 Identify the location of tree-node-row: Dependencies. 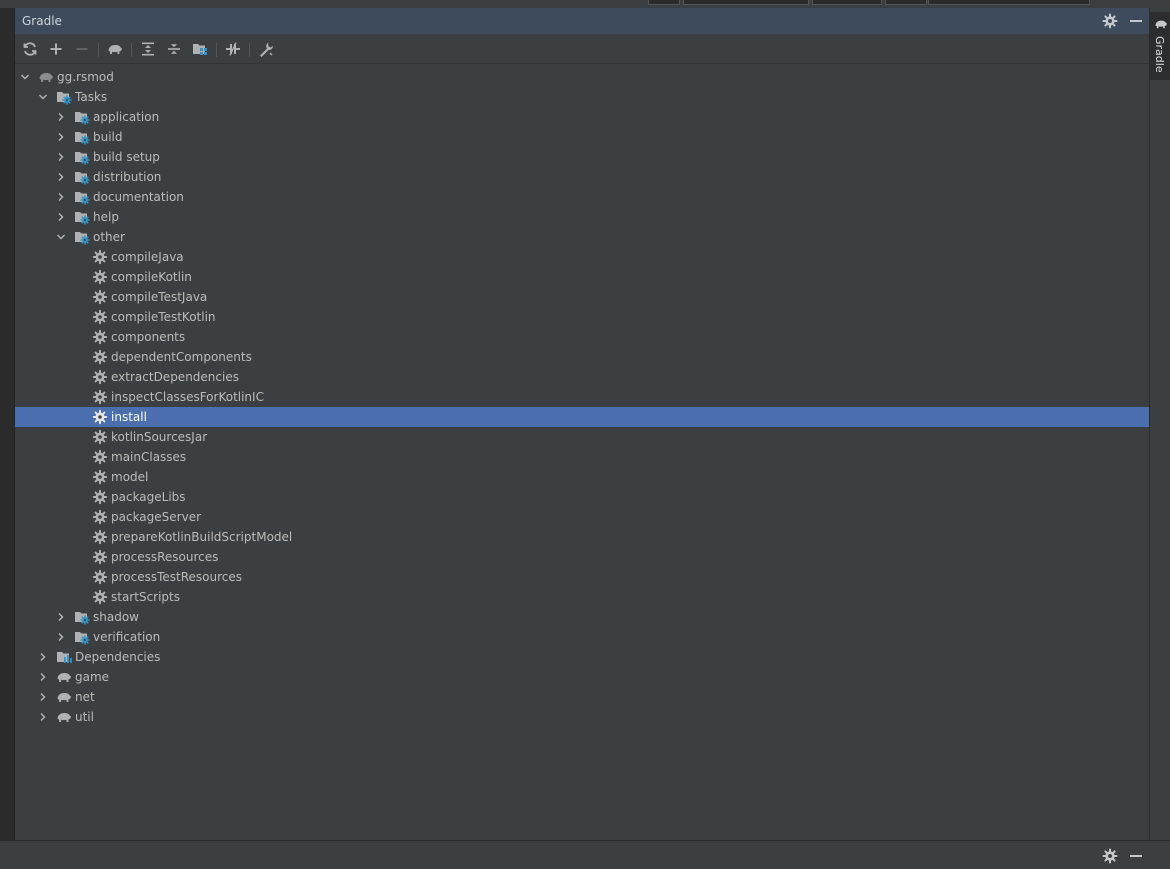
(582, 657).